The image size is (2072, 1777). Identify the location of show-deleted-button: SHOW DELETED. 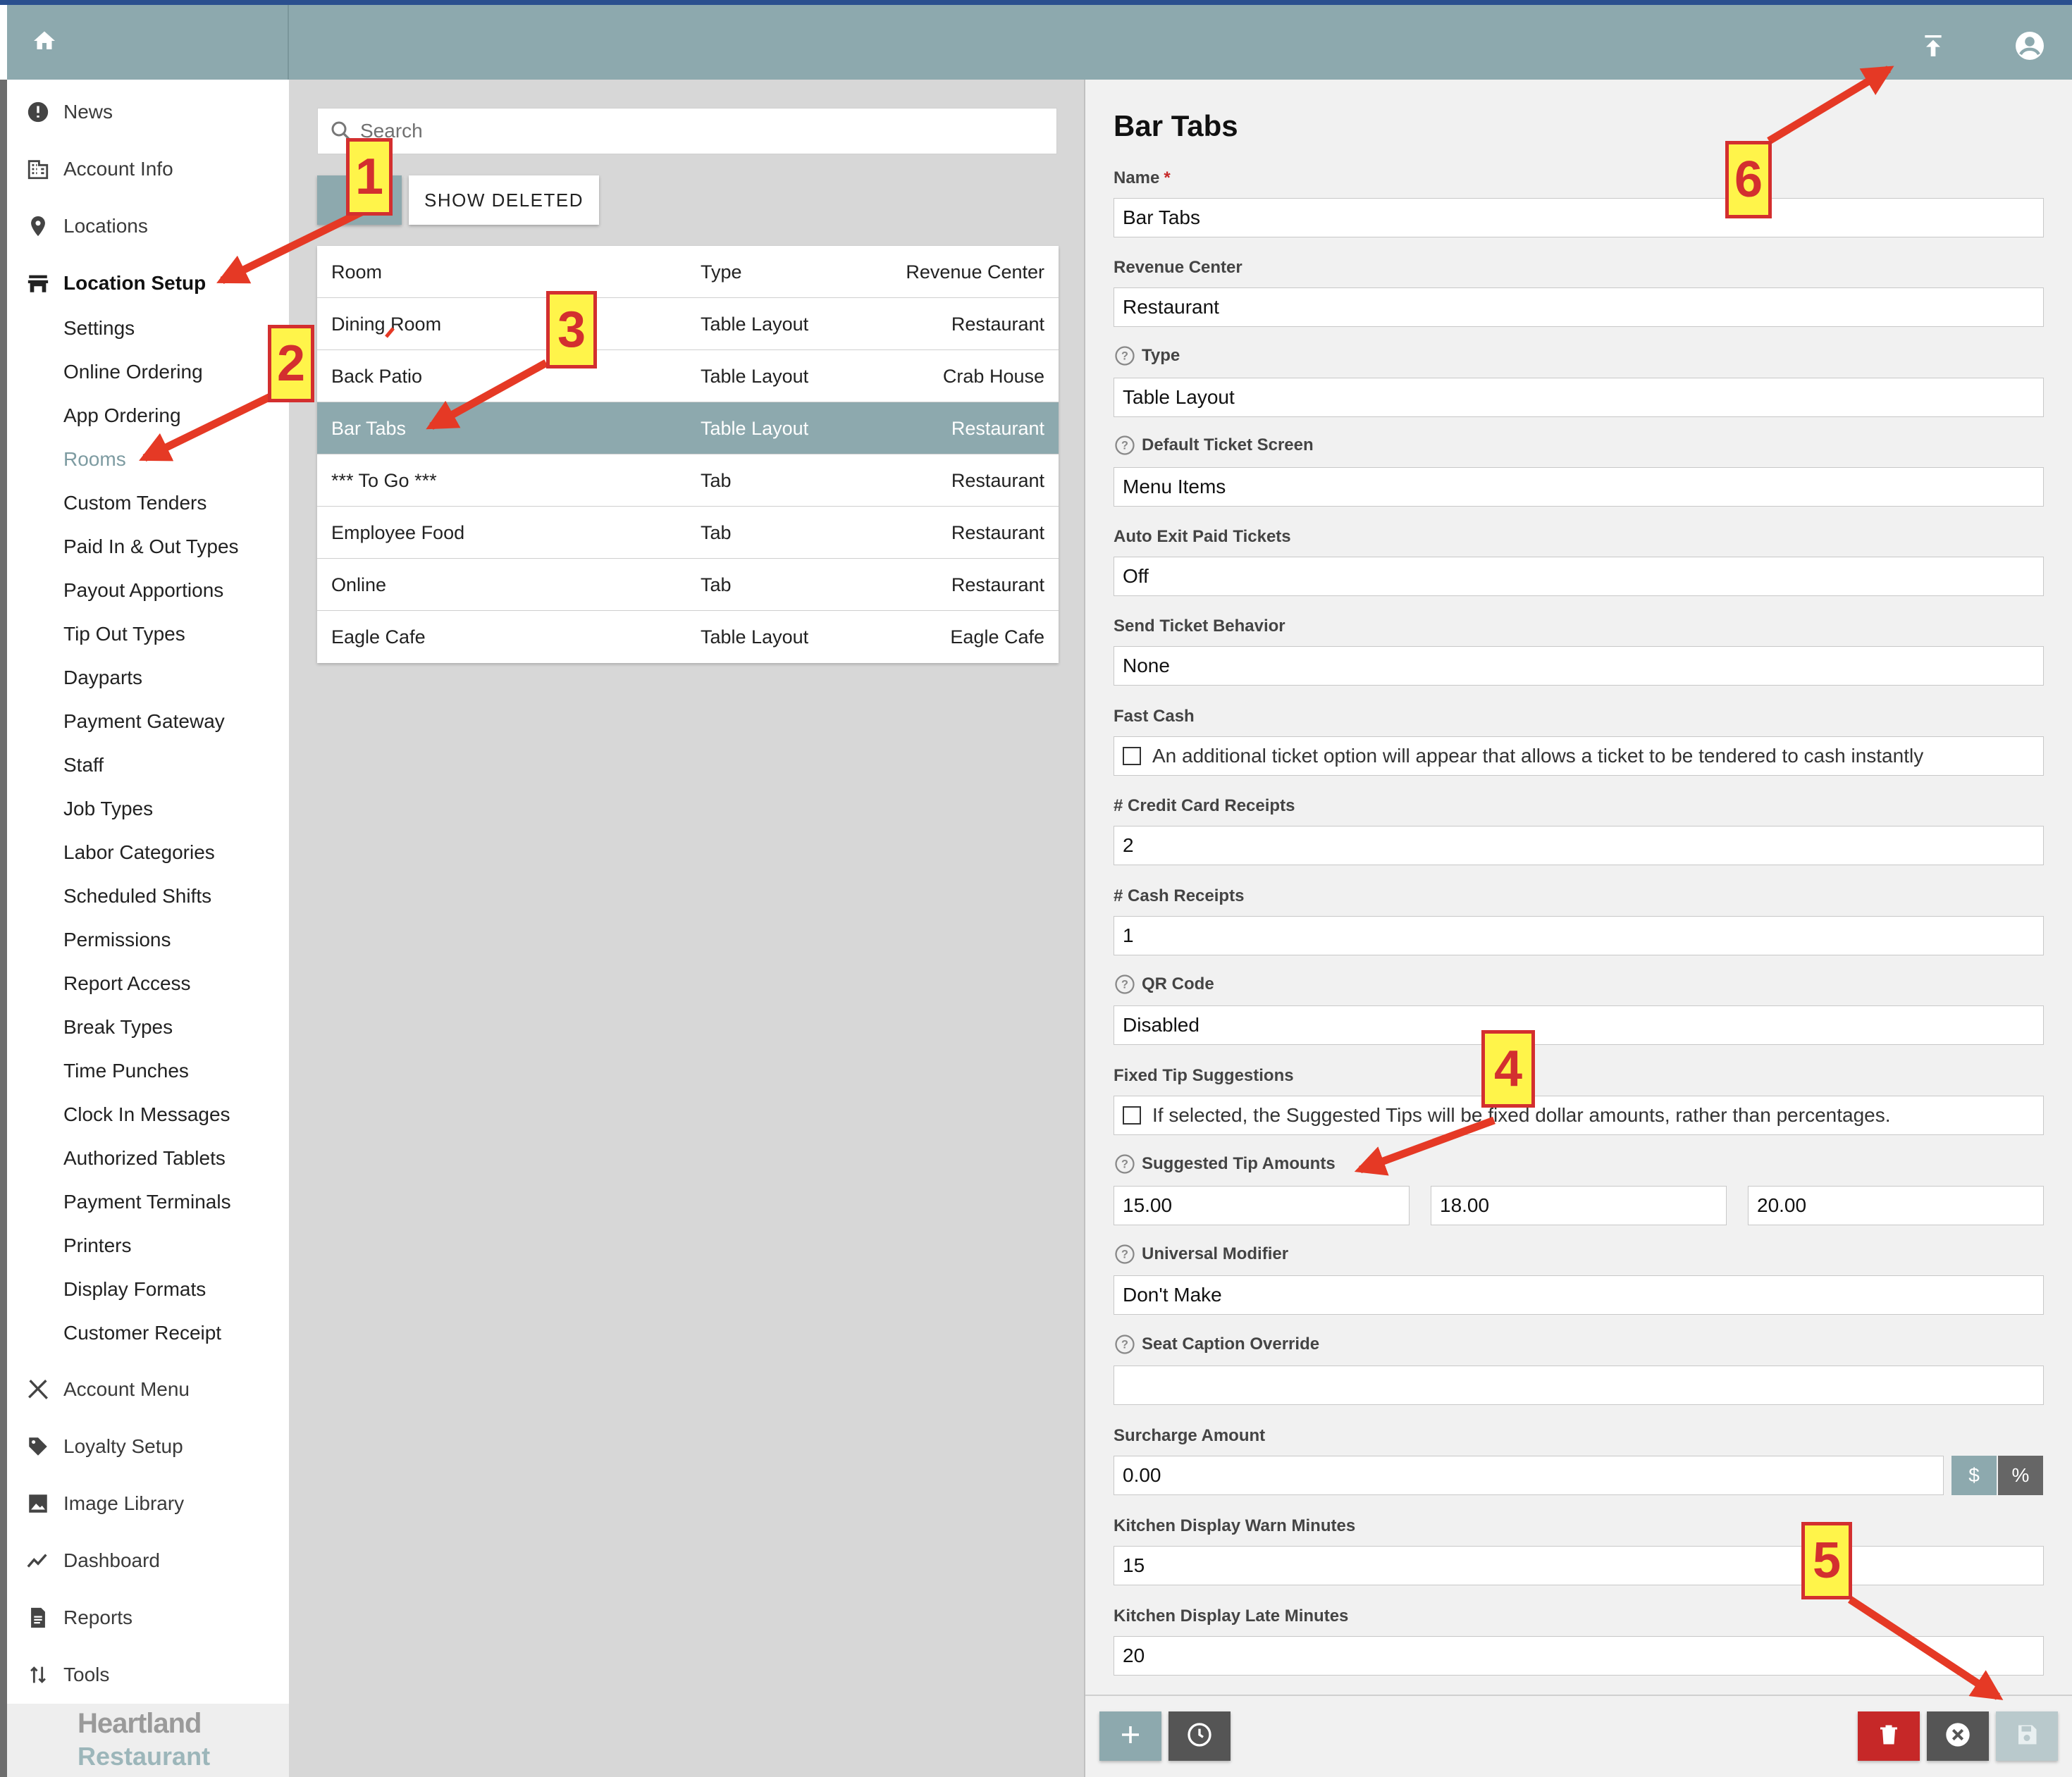
(504, 200).